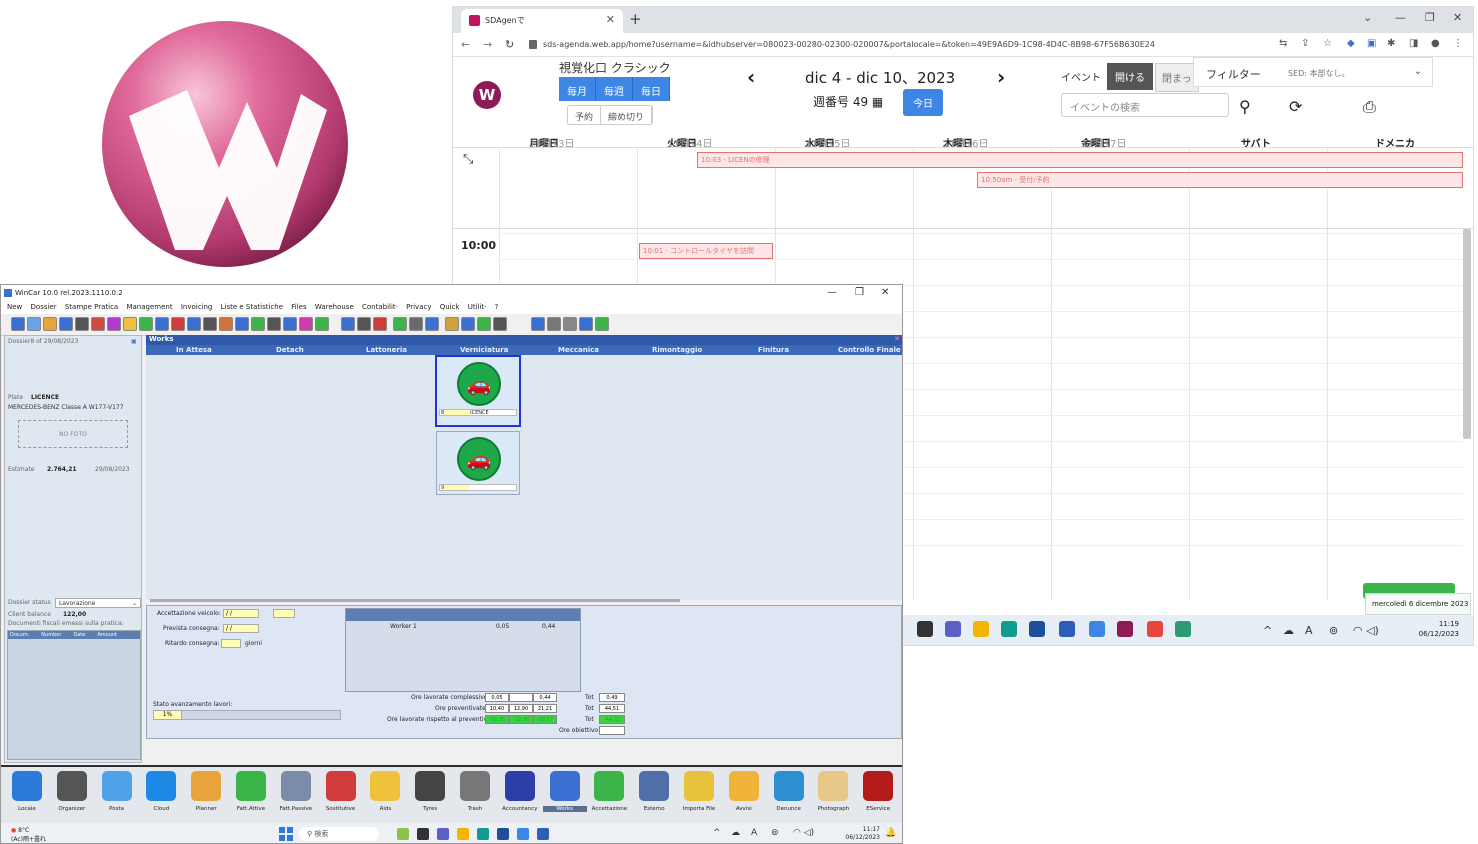 The width and height of the screenshot is (1478, 844). What do you see at coordinates (91, 307) in the screenshot?
I see `menu-stampe-pratica: Stampe Pratica` at bounding box center [91, 307].